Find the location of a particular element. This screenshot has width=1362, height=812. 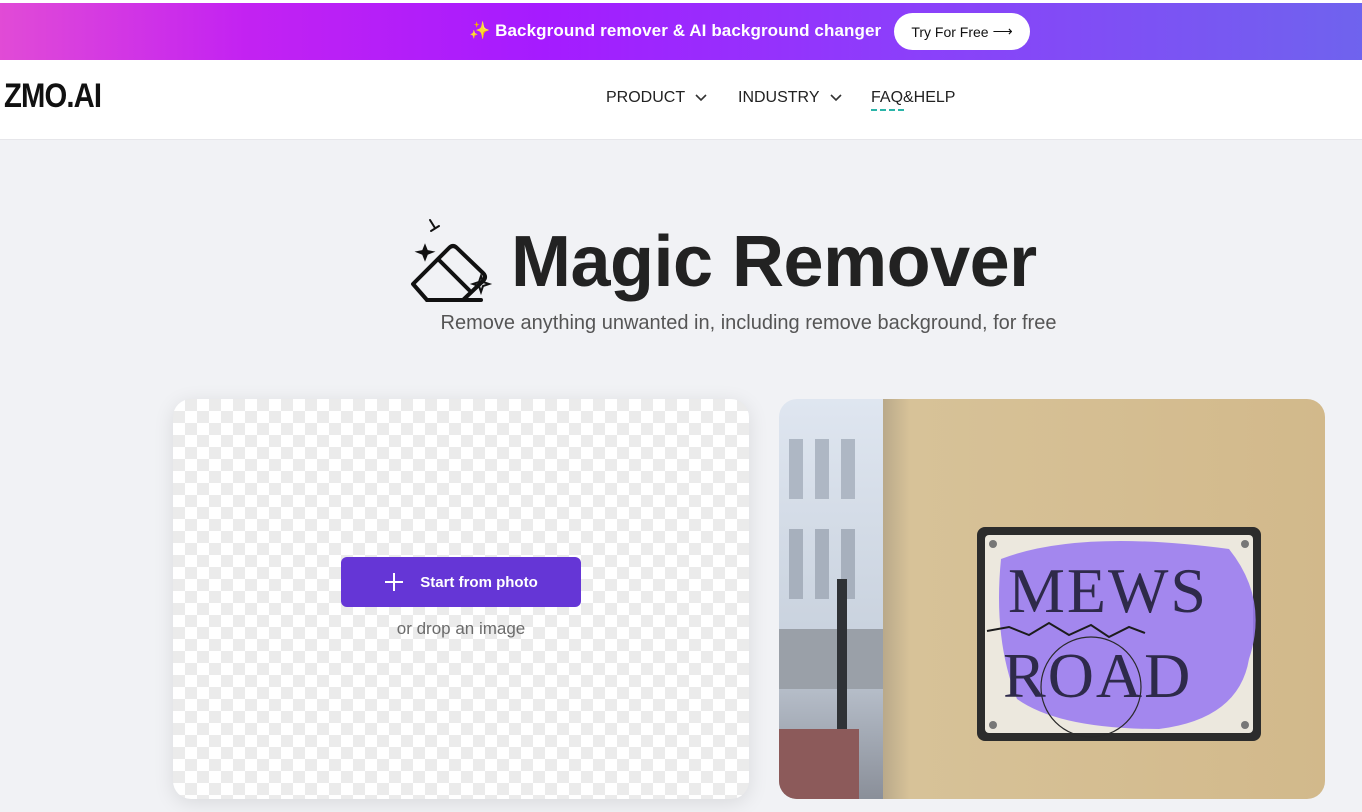

nav-industry: INDUSTRY is located at coordinates (790, 98).